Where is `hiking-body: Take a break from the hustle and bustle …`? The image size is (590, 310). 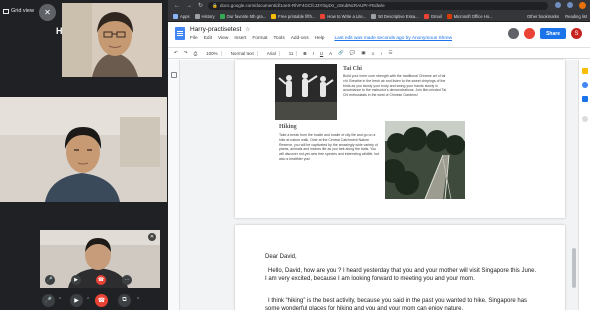
hiking-body: Take a break from the hustle and bustle … is located at coordinates (329, 147).